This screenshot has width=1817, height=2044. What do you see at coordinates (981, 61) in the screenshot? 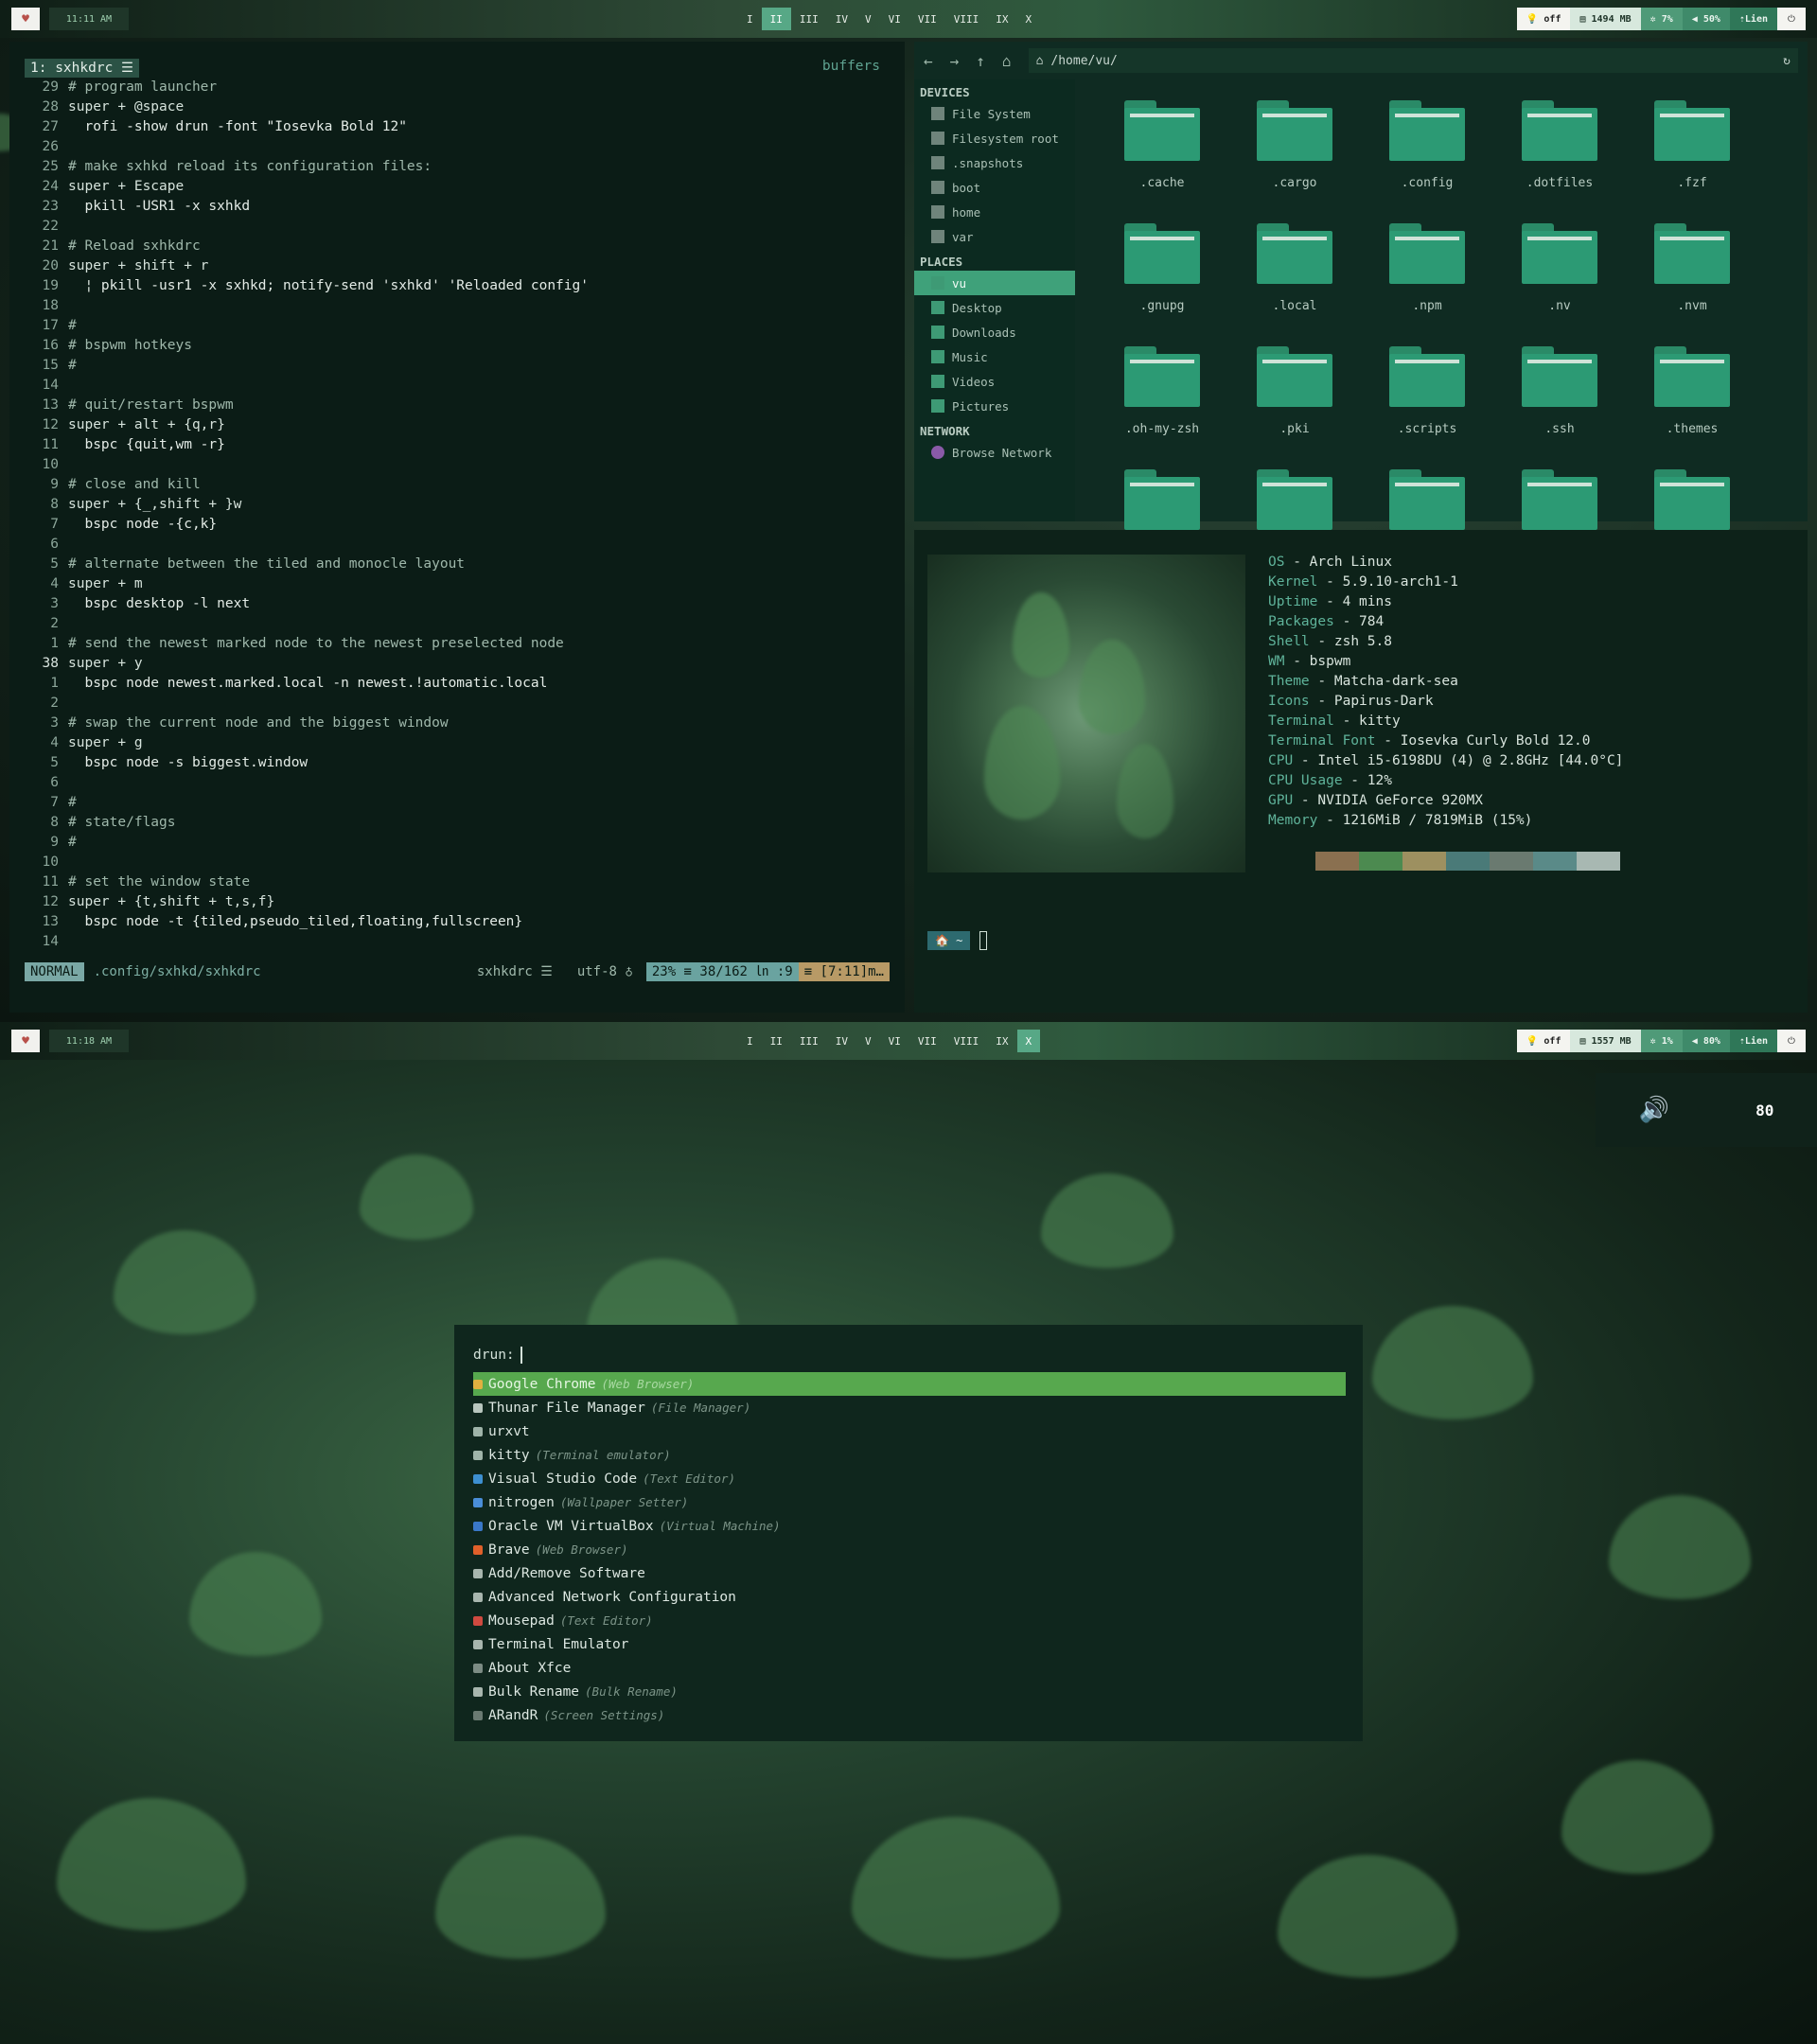
I see `up-arrow-icon: ↑` at bounding box center [981, 61].